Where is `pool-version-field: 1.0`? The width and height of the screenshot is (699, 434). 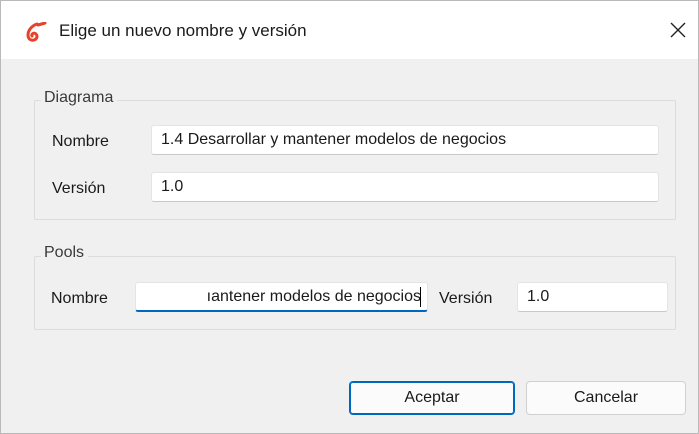 pool-version-field: 1.0 is located at coordinates (592, 297).